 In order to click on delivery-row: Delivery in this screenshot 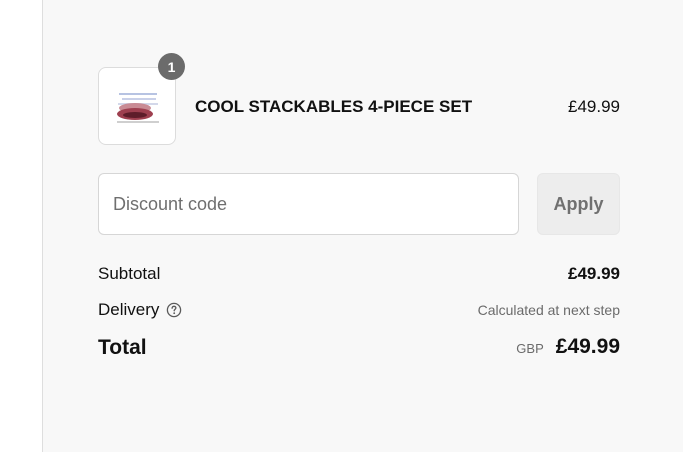, I will do `click(140, 310)`.